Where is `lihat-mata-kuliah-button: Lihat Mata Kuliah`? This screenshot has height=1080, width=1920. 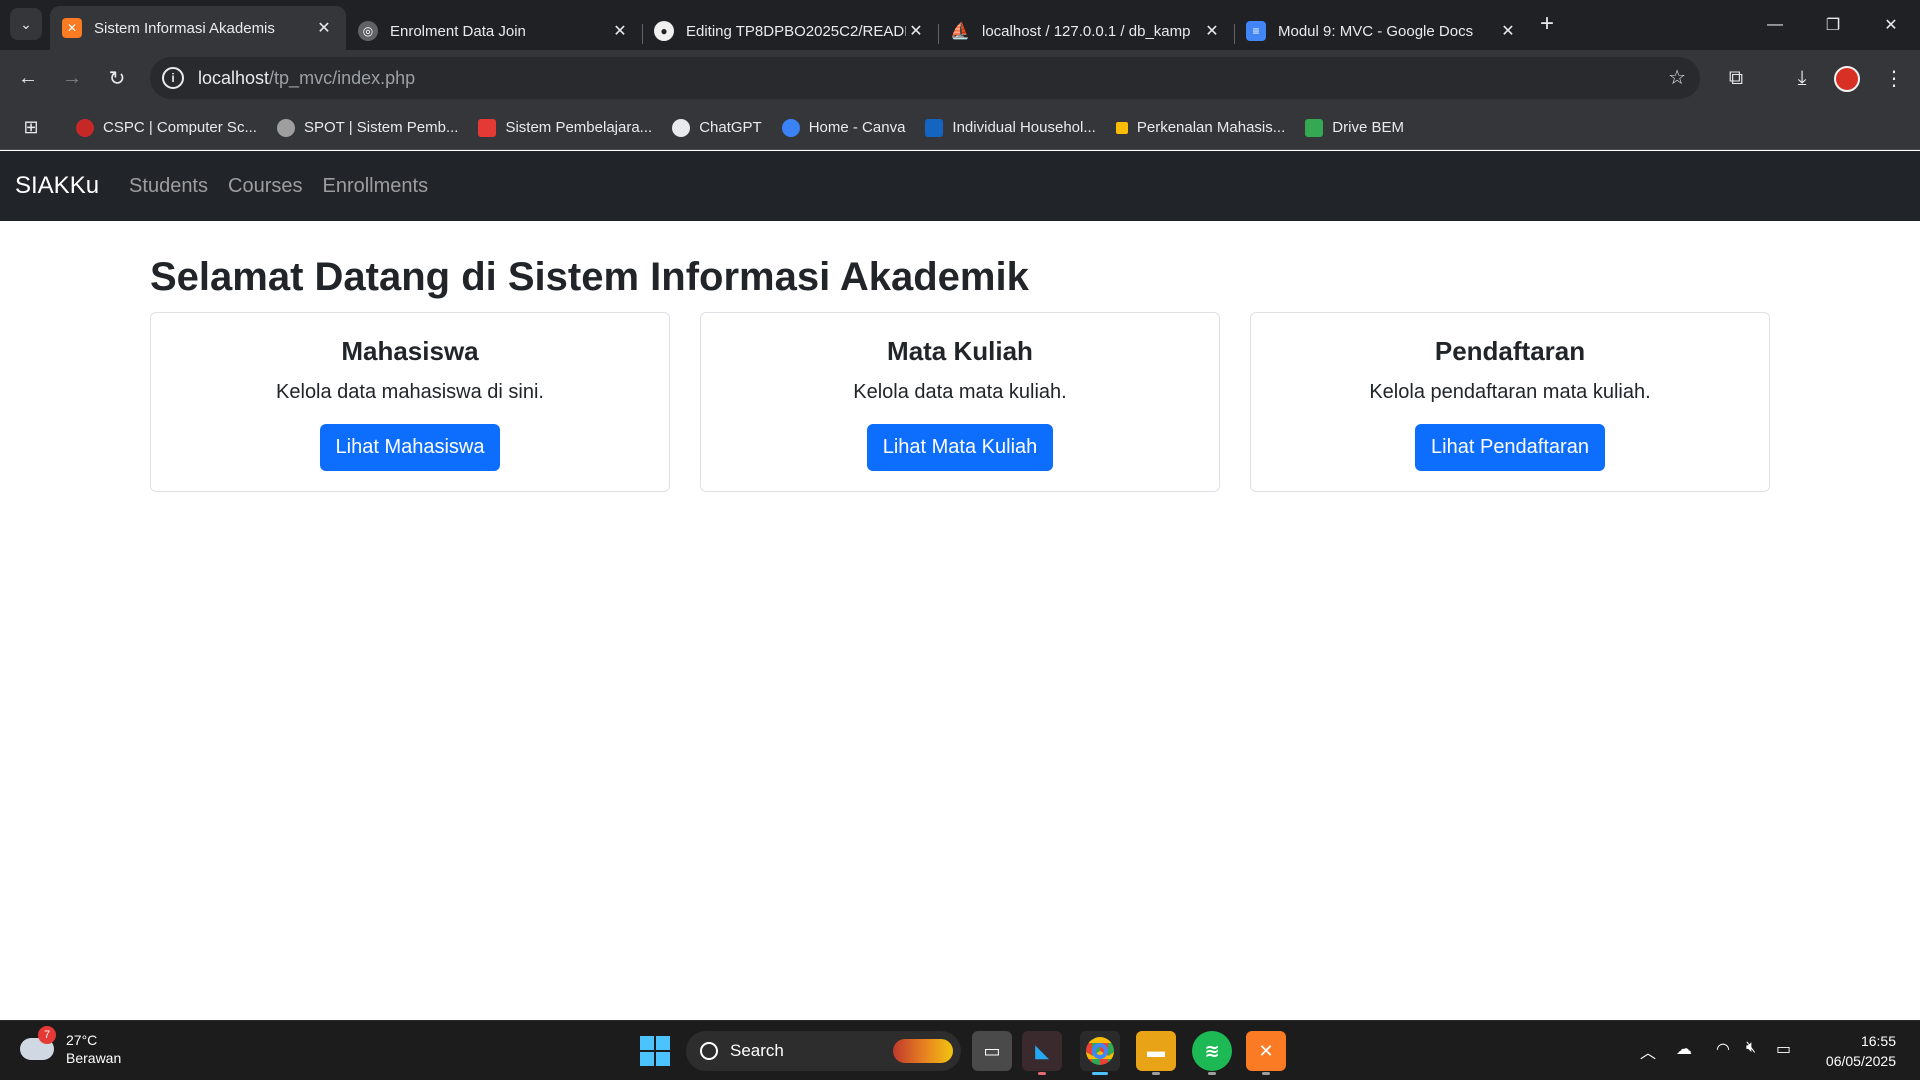 lihat-mata-kuliah-button: Lihat Mata Kuliah is located at coordinates (960, 447).